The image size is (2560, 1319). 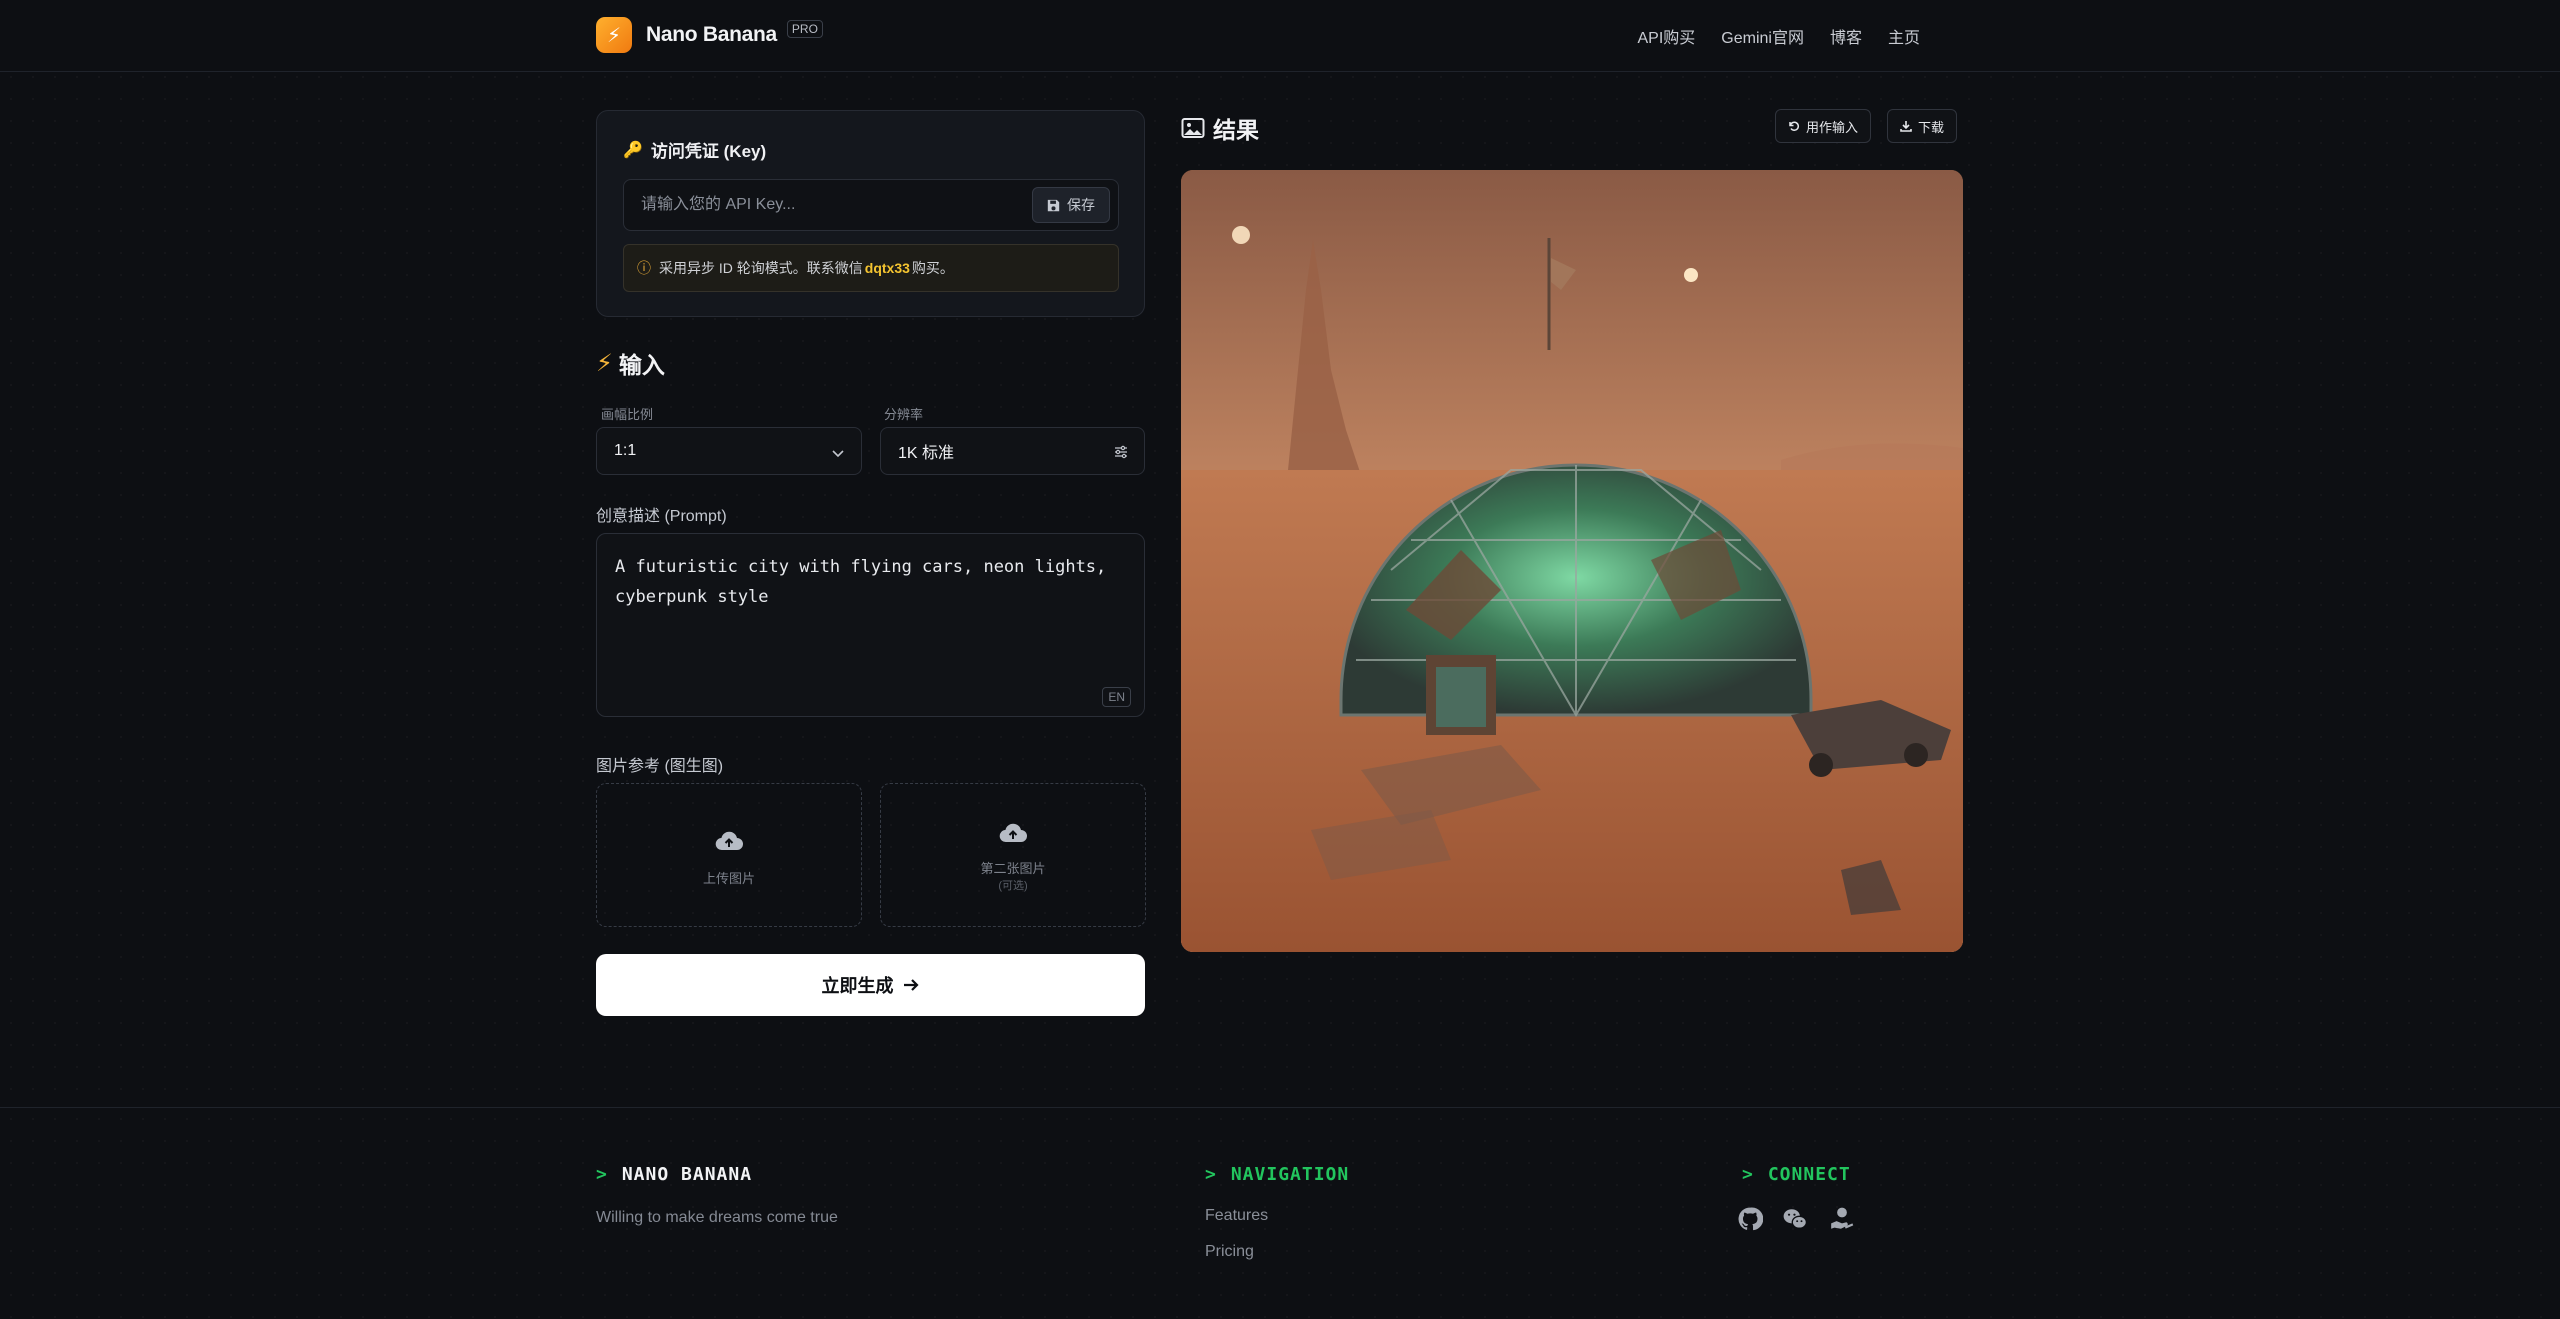 I want to click on footer-nav-heading: > NAVIGATION, so click(x=1277, y=1174).